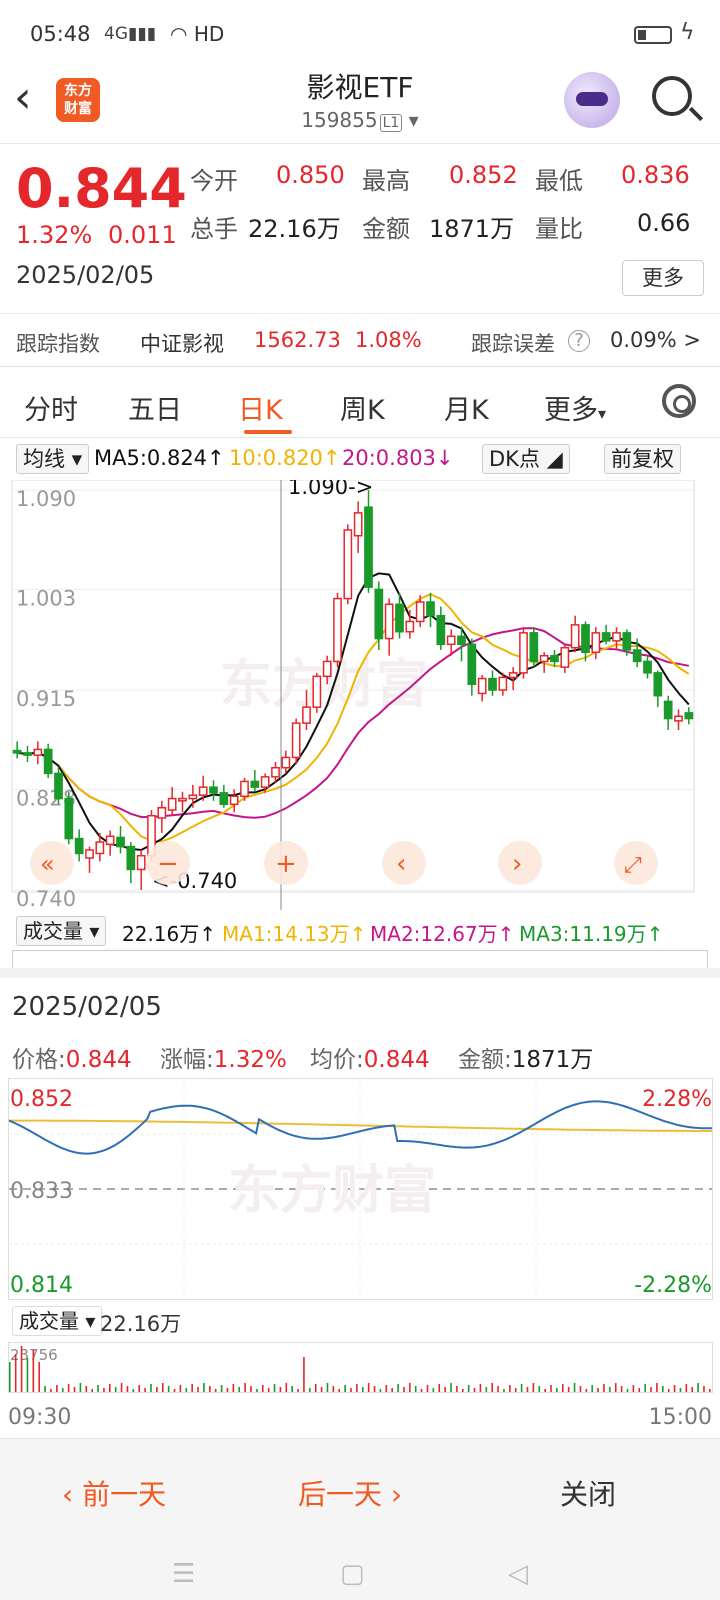  Describe the element at coordinates (53, 459) in the screenshot. I see `indicator-select: 均线 ▾` at that location.